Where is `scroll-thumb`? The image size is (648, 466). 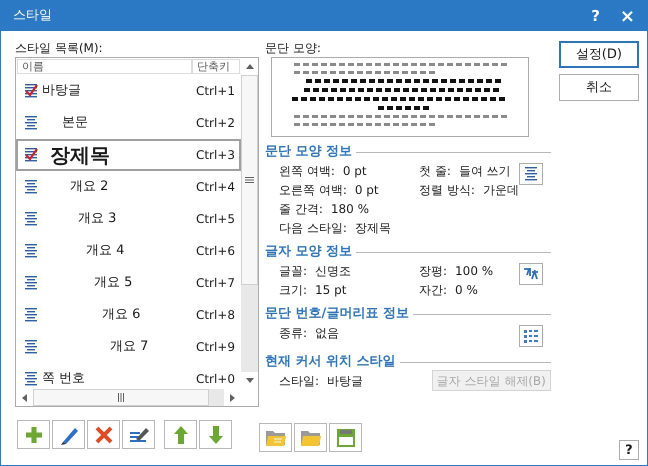
scroll-thumb is located at coordinates (249, 180).